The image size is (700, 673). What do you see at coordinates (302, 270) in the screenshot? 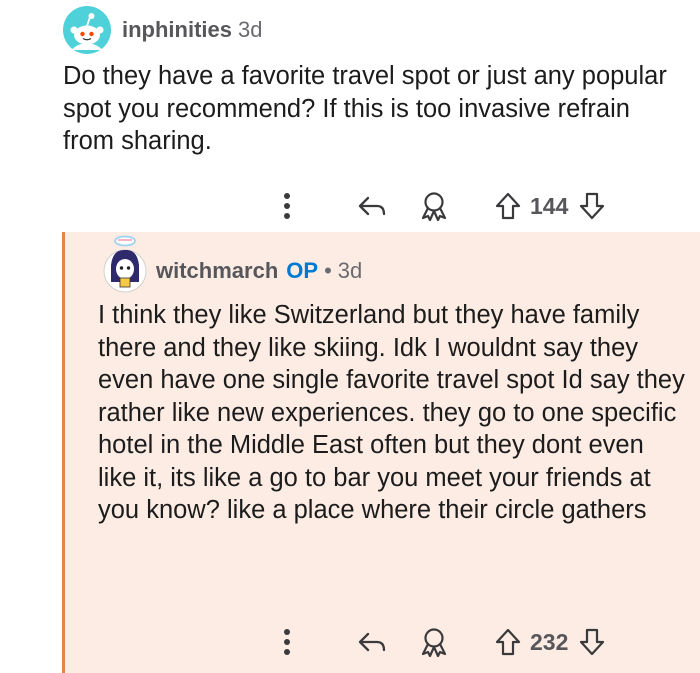
I see `op-badge: OP` at bounding box center [302, 270].